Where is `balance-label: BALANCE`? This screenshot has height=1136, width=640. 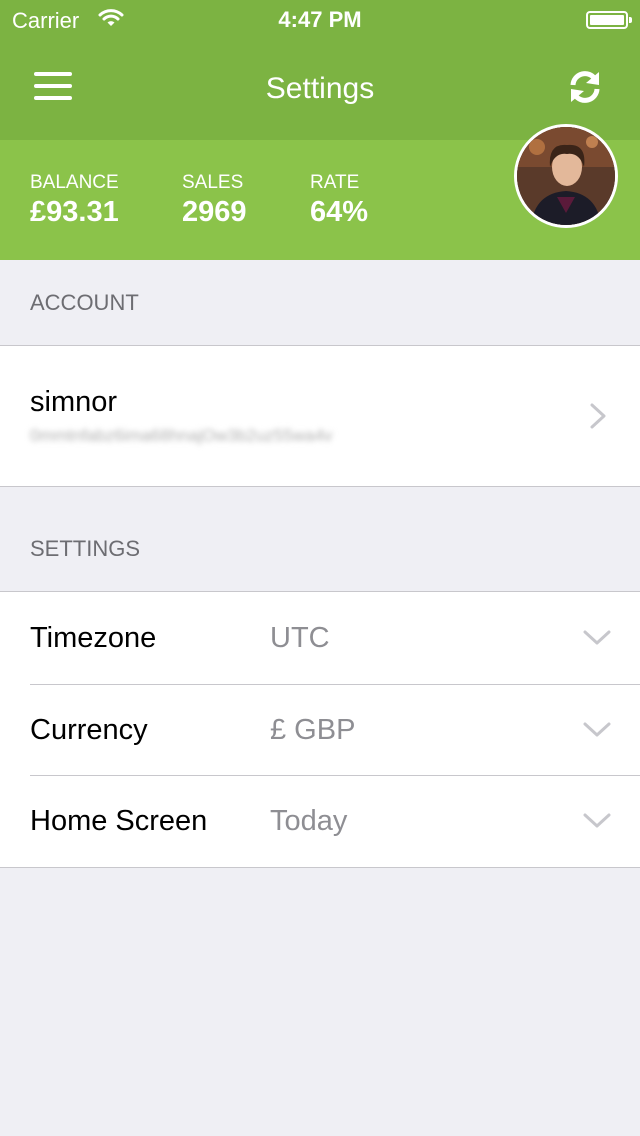
balance-label: BALANCE is located at coordinates (74, 182).